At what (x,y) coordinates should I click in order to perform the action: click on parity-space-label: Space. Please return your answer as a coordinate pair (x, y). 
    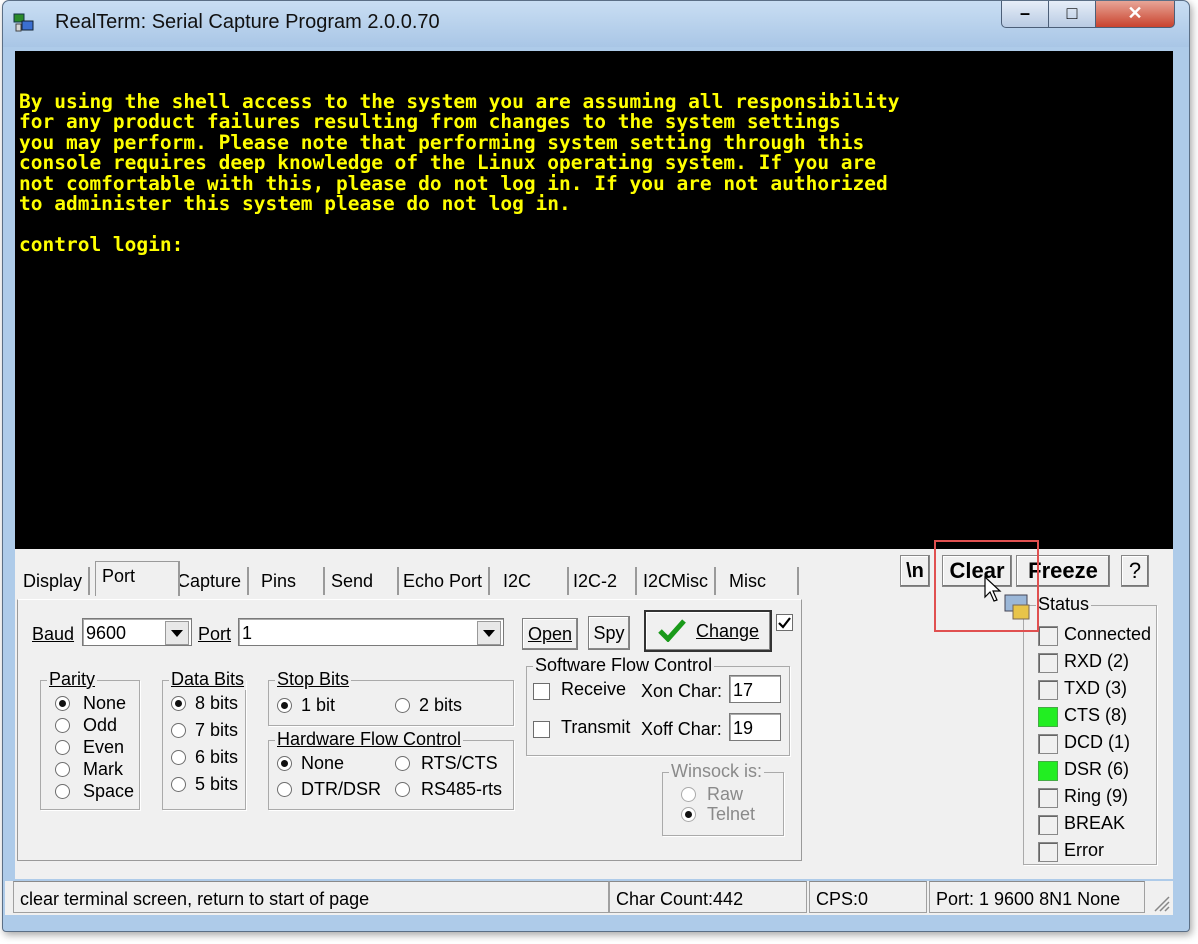
    Looking at the image, I should click on (109, 791).